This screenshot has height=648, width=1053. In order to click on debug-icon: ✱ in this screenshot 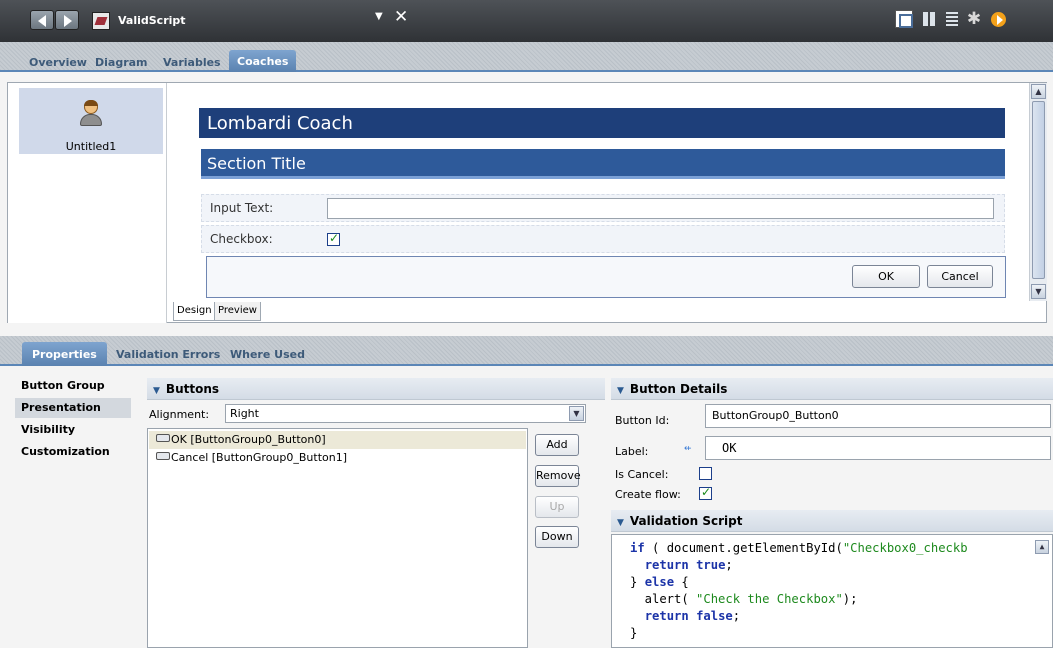, I will do `click(974, 19)`.